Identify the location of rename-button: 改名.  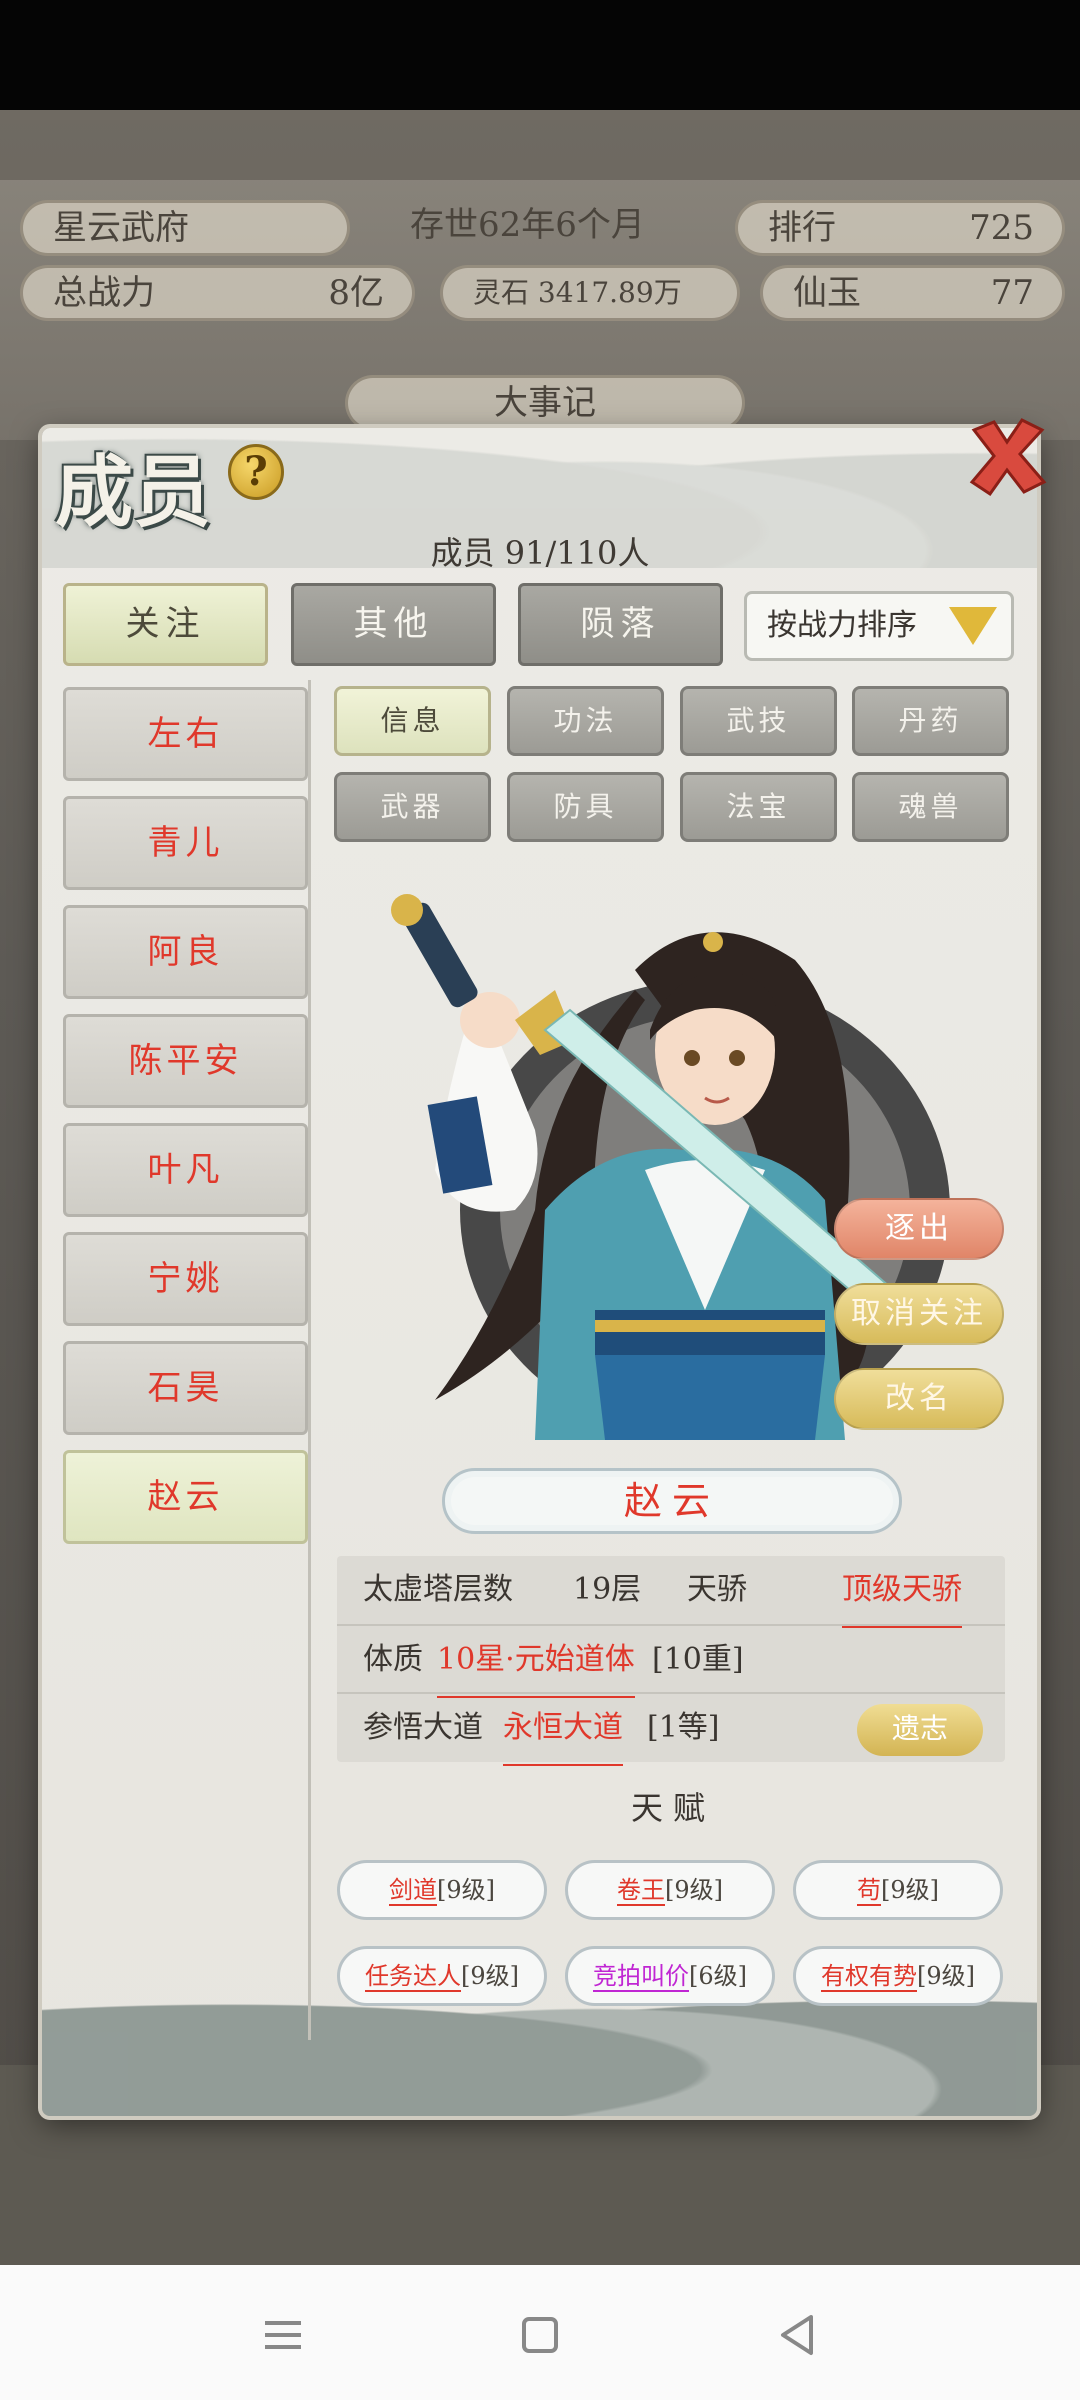
(919, 1399).